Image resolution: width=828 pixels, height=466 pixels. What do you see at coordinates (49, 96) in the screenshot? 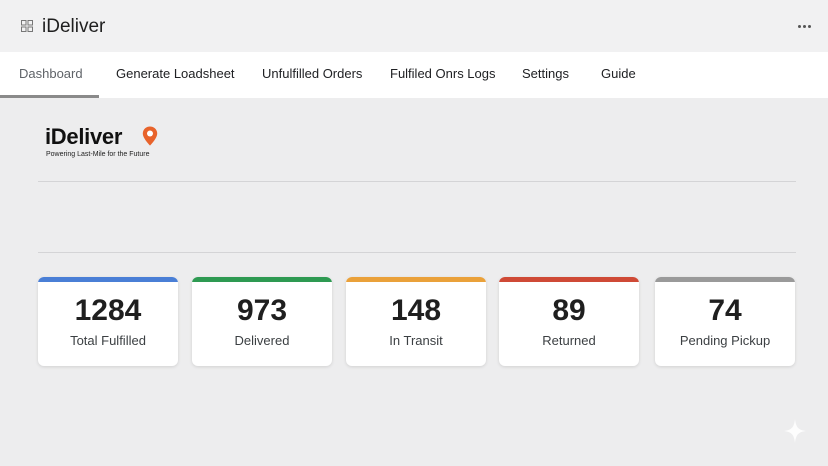
I see `active-tab-indicator` at bounding box center [49, 96].